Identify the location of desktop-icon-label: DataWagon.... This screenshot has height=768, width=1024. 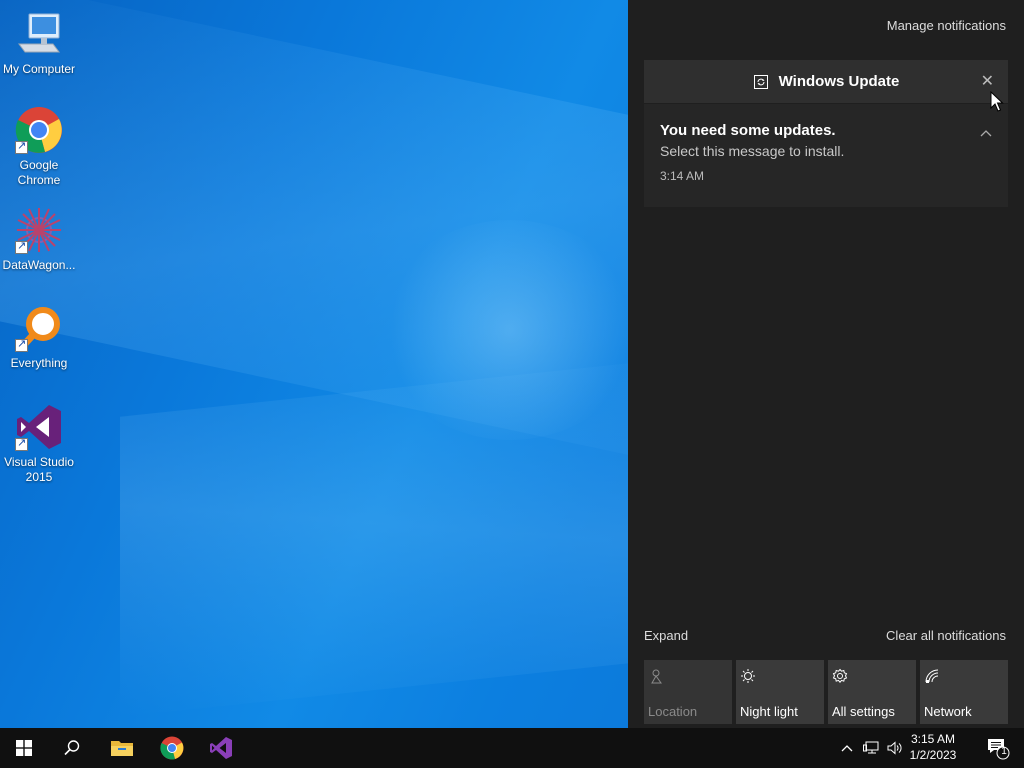
(39, 265).